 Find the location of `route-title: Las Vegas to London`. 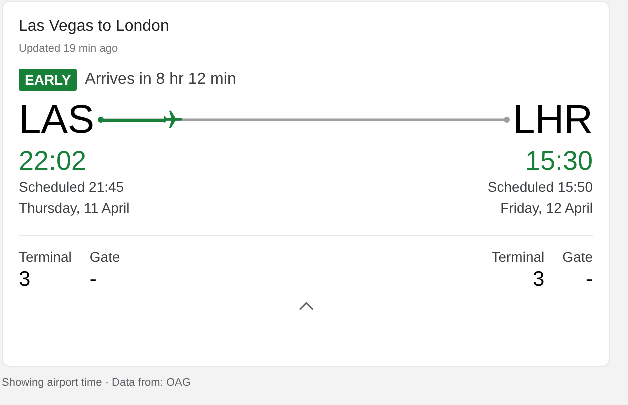

route-title: Las Vegas to London is located at coordinates (94, 27).